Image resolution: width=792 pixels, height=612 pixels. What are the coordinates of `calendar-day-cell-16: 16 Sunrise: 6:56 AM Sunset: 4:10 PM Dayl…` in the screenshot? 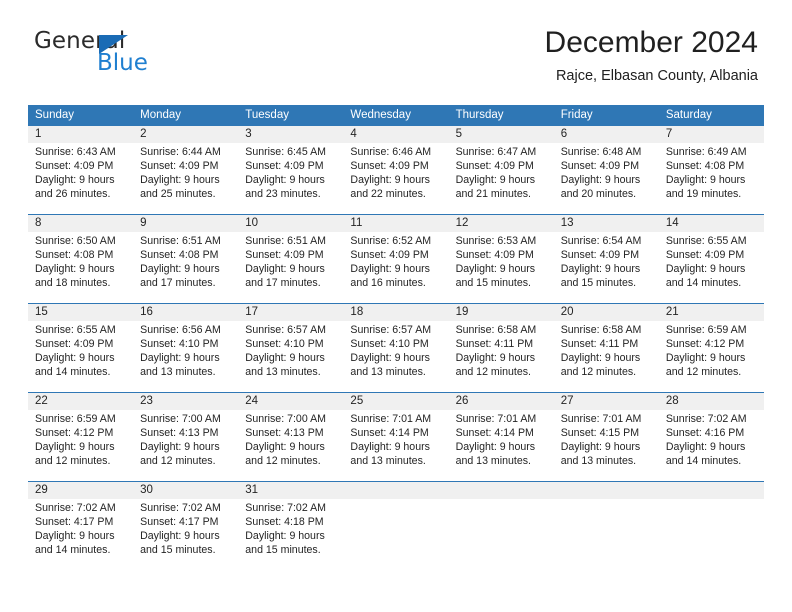 It's located at (186, 348).